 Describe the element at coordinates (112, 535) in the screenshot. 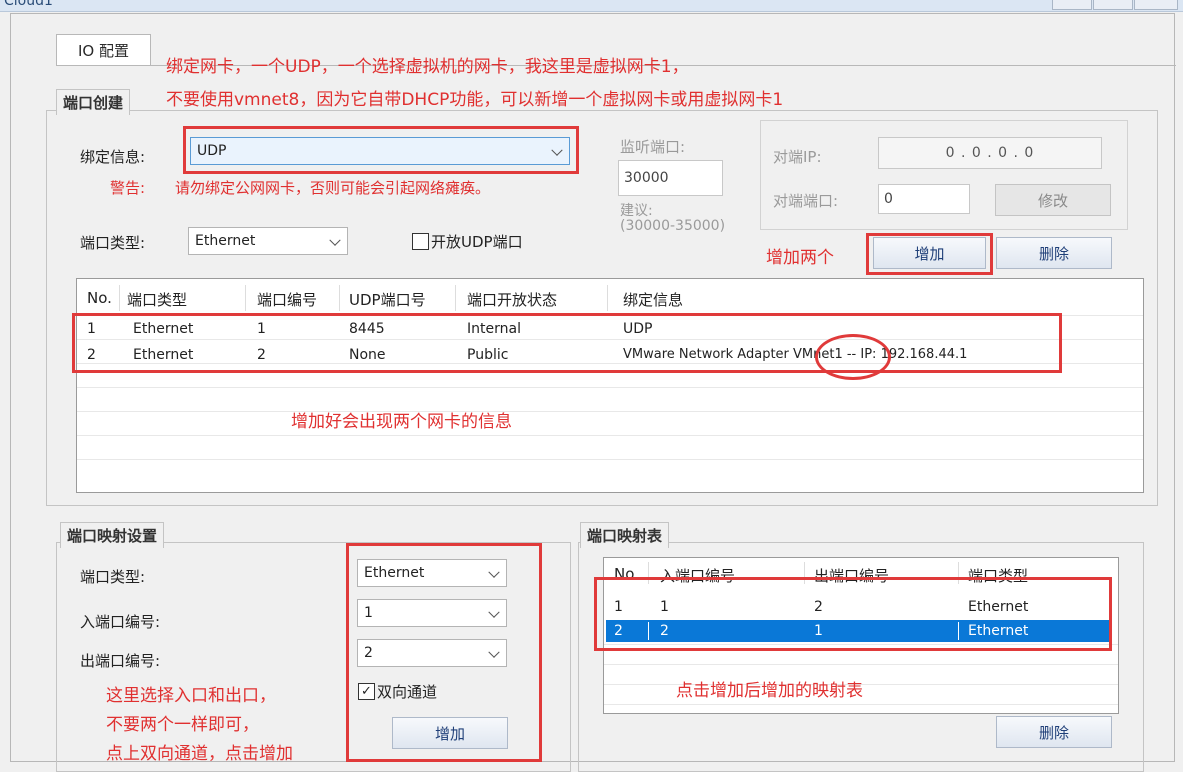

I see `mapping-settings-title: 端口映射设置` at that location.